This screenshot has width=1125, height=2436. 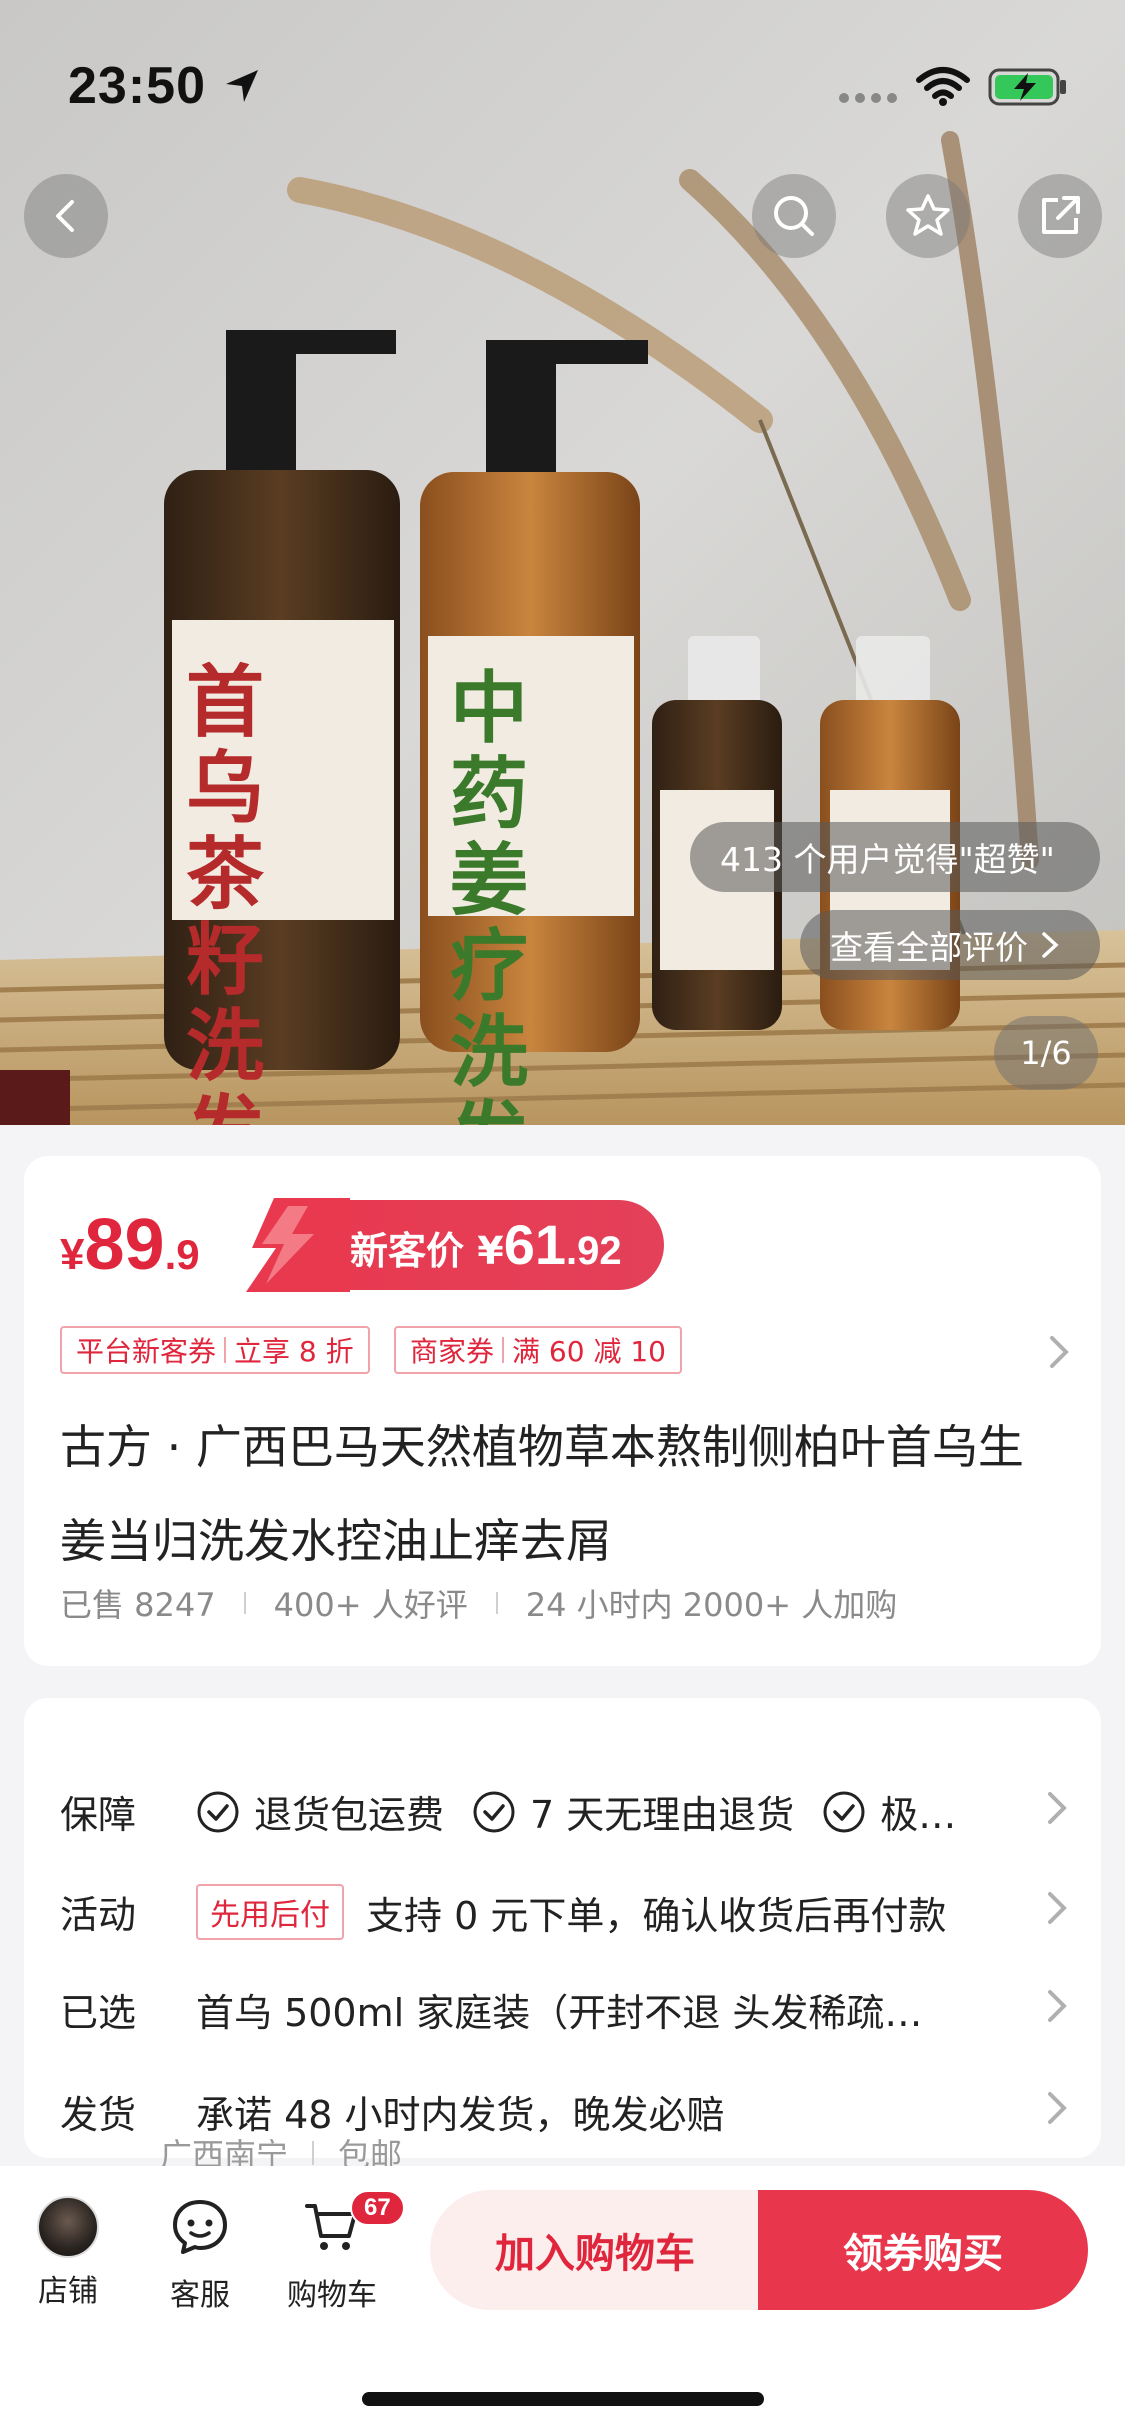 I want to click on home-indicator, so click(x=563, y=2399).